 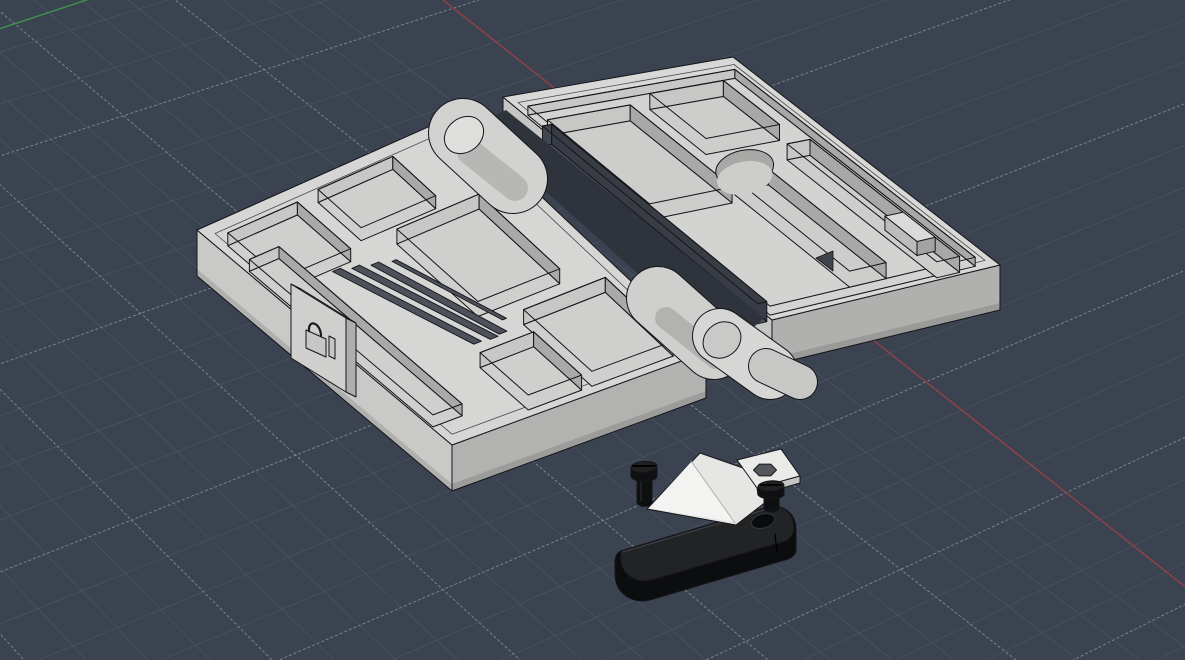 I want to click on hex-hole, so click(x=765, y=470).